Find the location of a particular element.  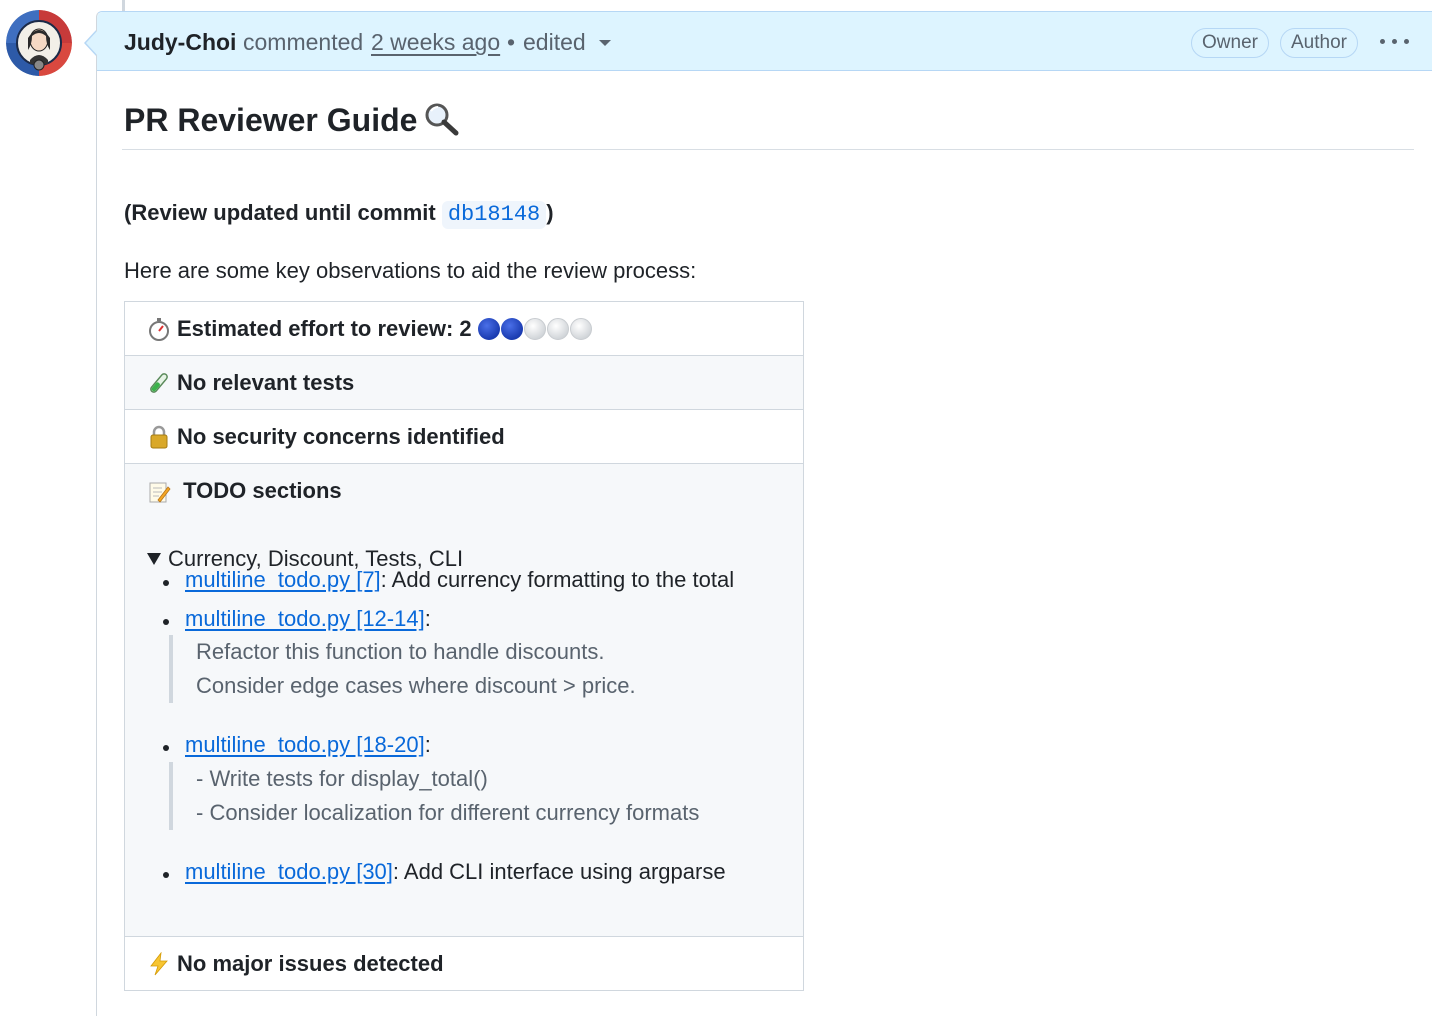

todo-item-text: : Add CLI interface using argparse is located at coordinates (559, 871).